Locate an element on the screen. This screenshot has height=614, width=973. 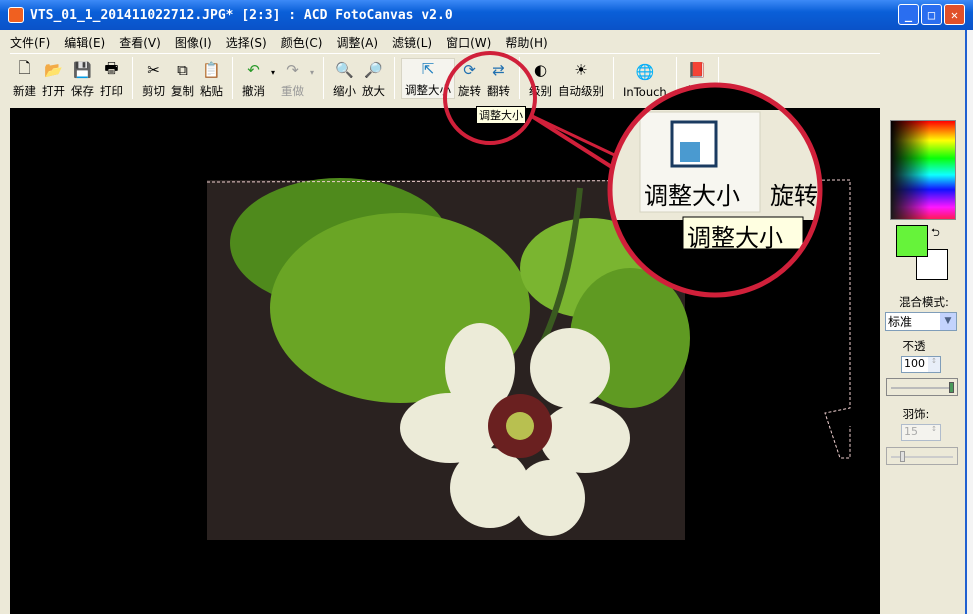
redo-dropdown: ▾ is located at coordinates (312, 83).